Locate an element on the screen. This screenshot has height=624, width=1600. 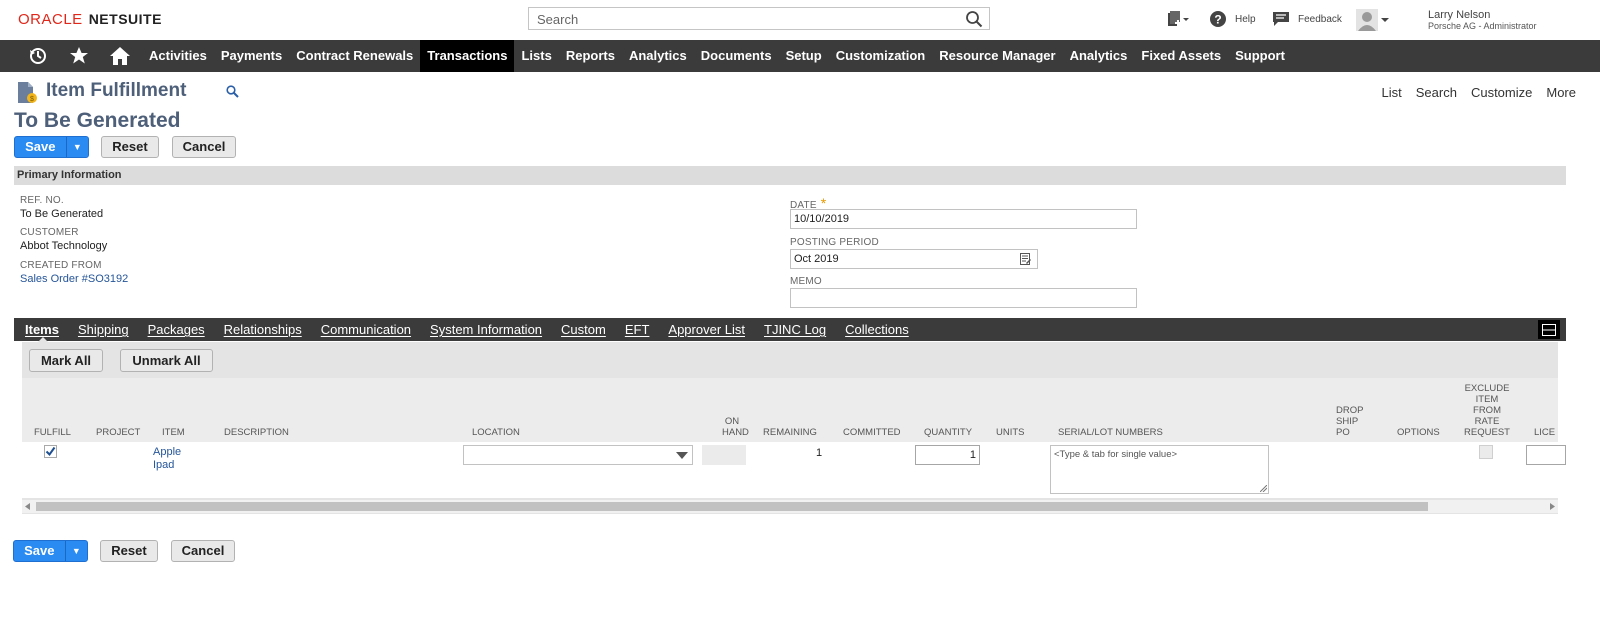
item-link: Apple Ipad is located at coordinates (167, 459).